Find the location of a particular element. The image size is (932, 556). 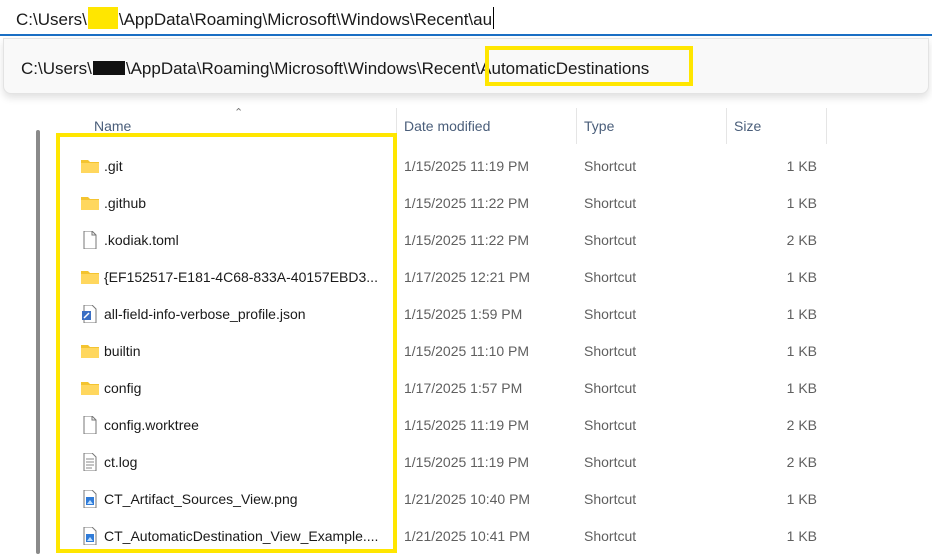

column-header-type: Type is located at coordinates (651, 126).